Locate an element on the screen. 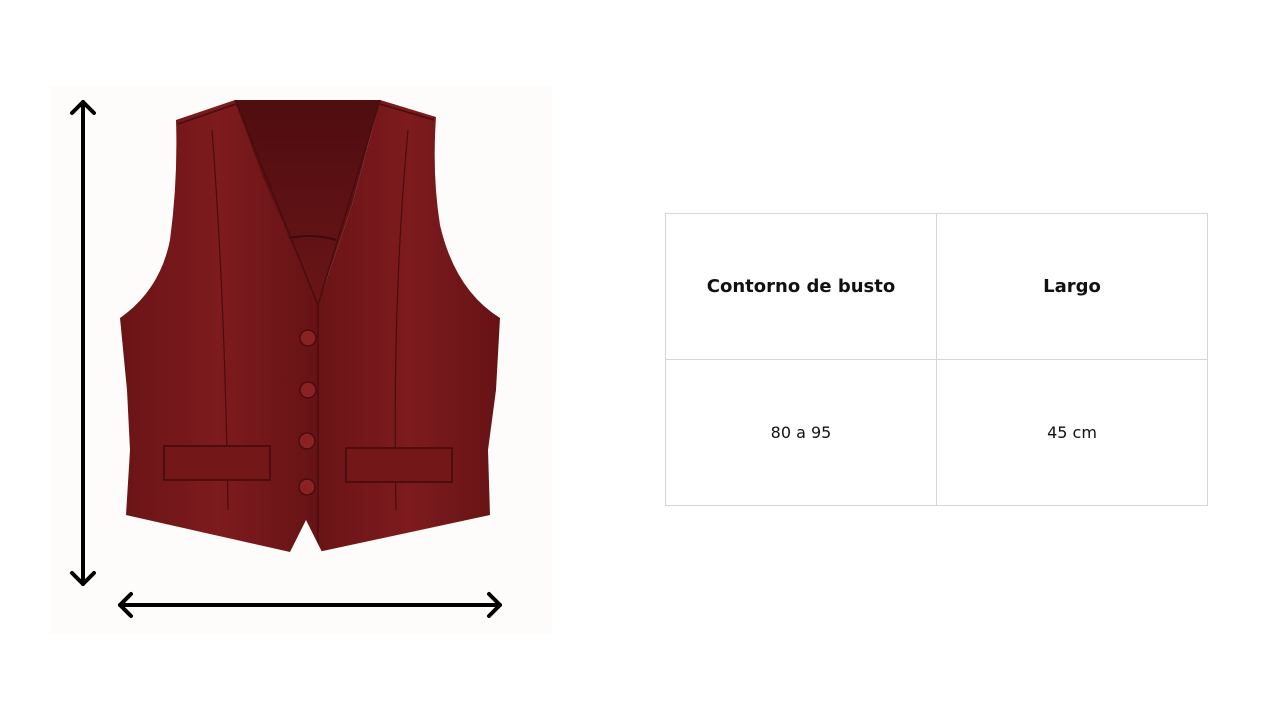 Image resolution: width=1280 pixels, height=720 pixels. table-row: 80 a 95 45 cm is located at coordinates (936, 432).